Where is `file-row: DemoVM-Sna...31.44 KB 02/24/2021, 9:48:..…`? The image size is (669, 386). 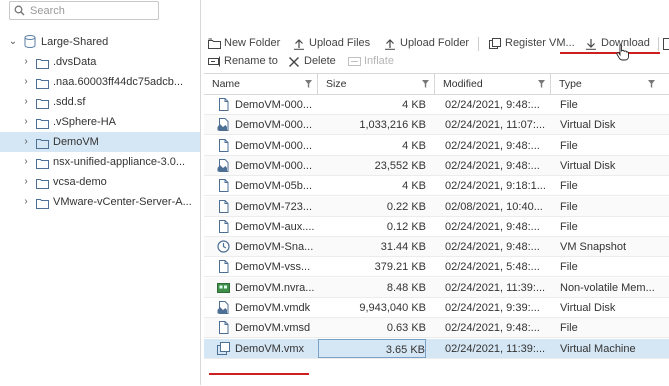
file-row: DemoVM-Sna...31.44 KB 02/24/2021, 9:48:..… is located at coordinates (436, 247).